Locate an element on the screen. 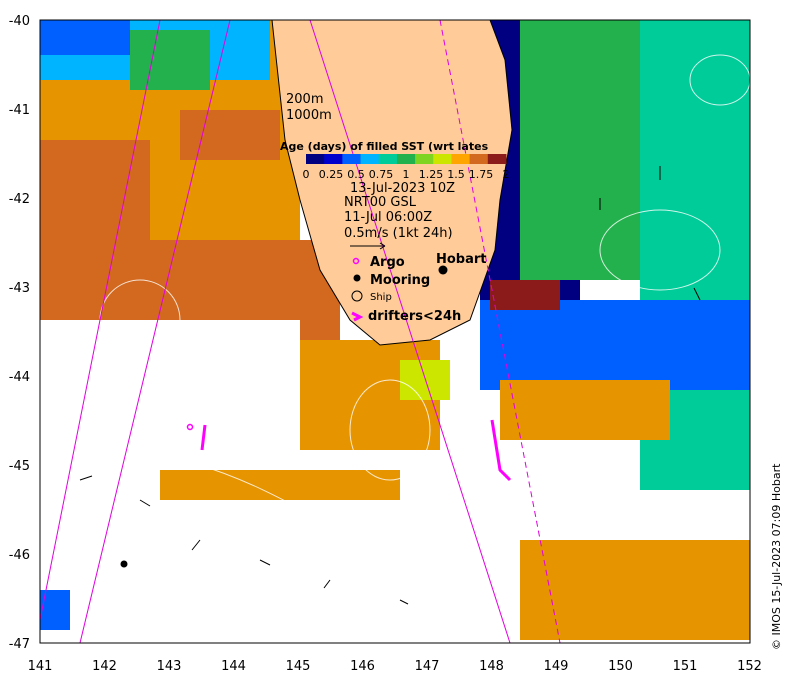 The image size is (793, 678). colorbar-tick: 0.75 is located at coordinates (381, 174).